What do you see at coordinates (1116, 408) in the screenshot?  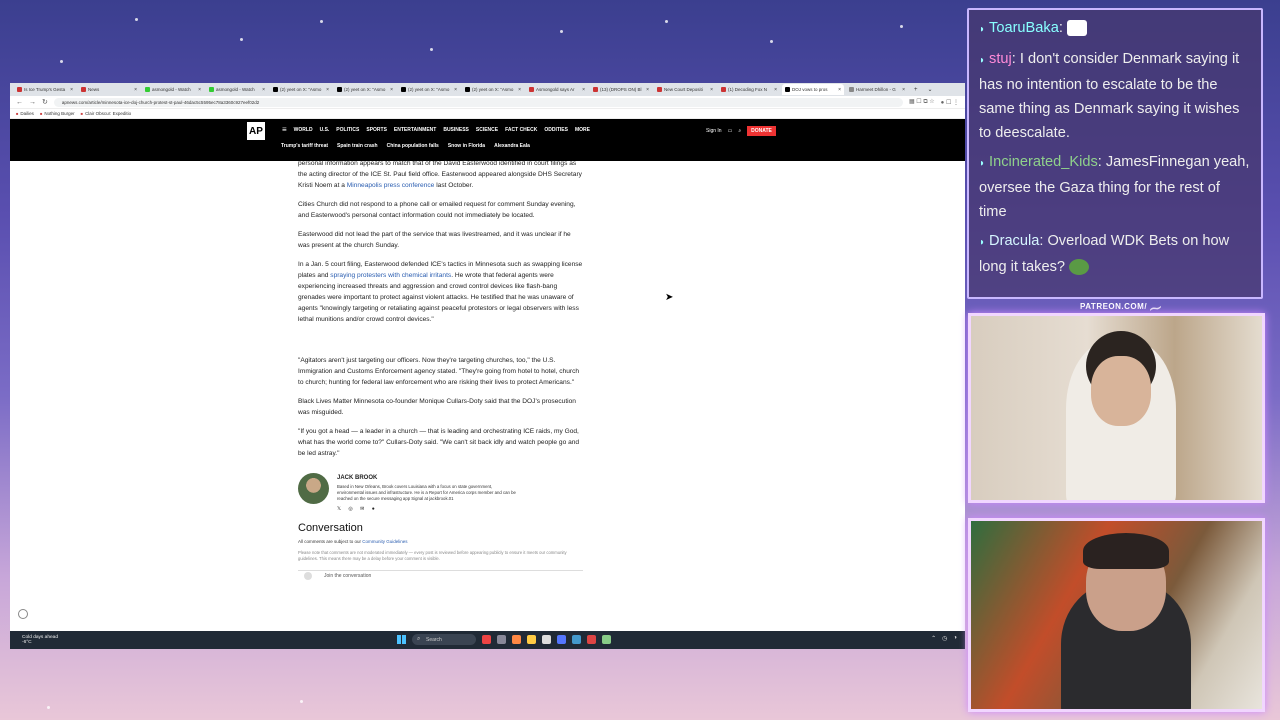 I see `webcam-top` at bounding box center [1116, 408].